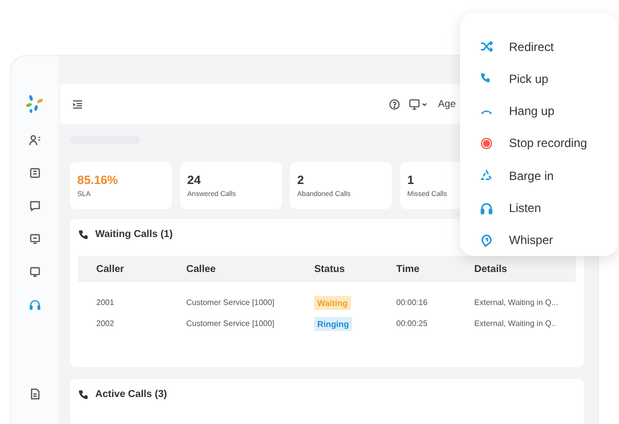  I want to click on stat-value: 2, so click(300, 180).